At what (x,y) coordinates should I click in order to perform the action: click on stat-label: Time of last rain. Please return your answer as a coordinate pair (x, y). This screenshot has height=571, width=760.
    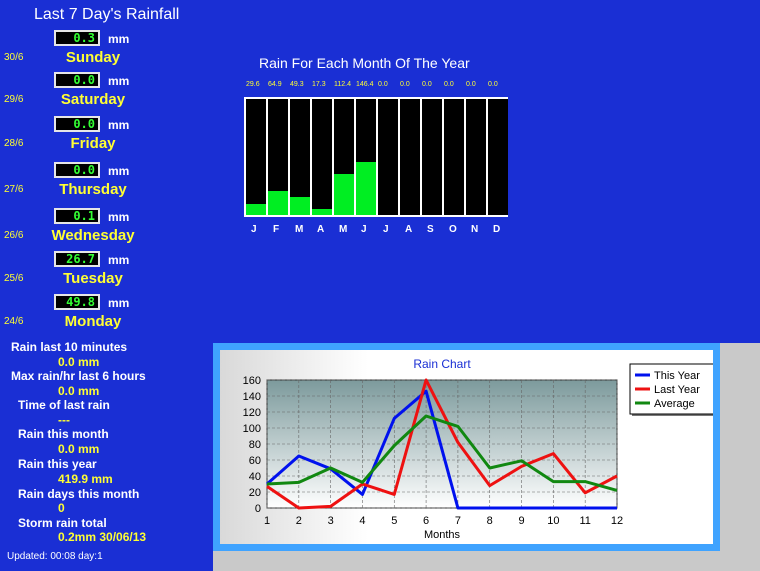
    Looking at the image, I should click on (64, 405).